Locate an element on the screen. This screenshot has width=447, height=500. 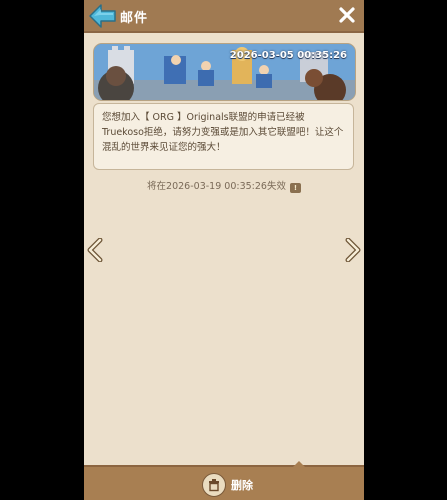
warning-icon: ! is located at coordinates (295, 188).